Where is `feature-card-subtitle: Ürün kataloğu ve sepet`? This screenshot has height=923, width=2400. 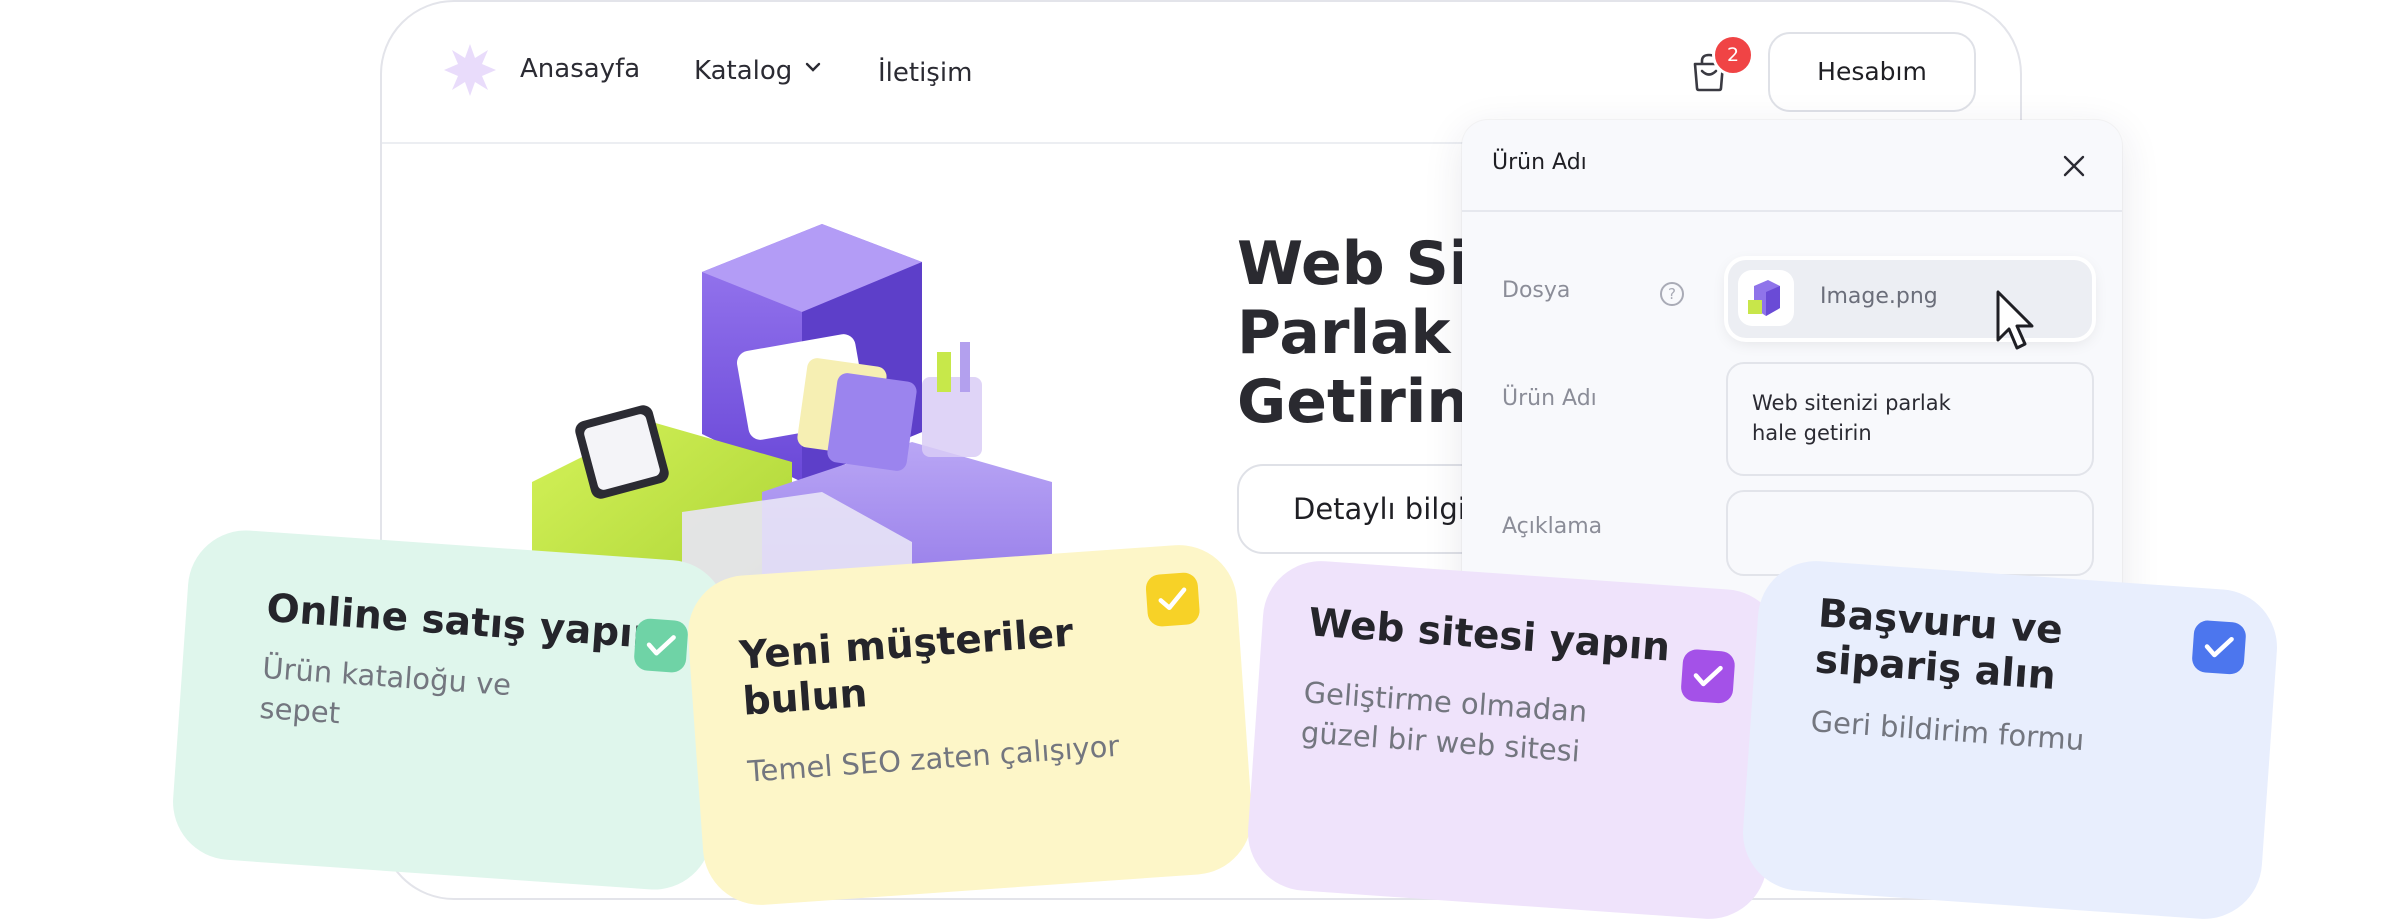 feature-card-subtitle: Ürün kataloğu ve sepet is located at coordinates (385, 690).